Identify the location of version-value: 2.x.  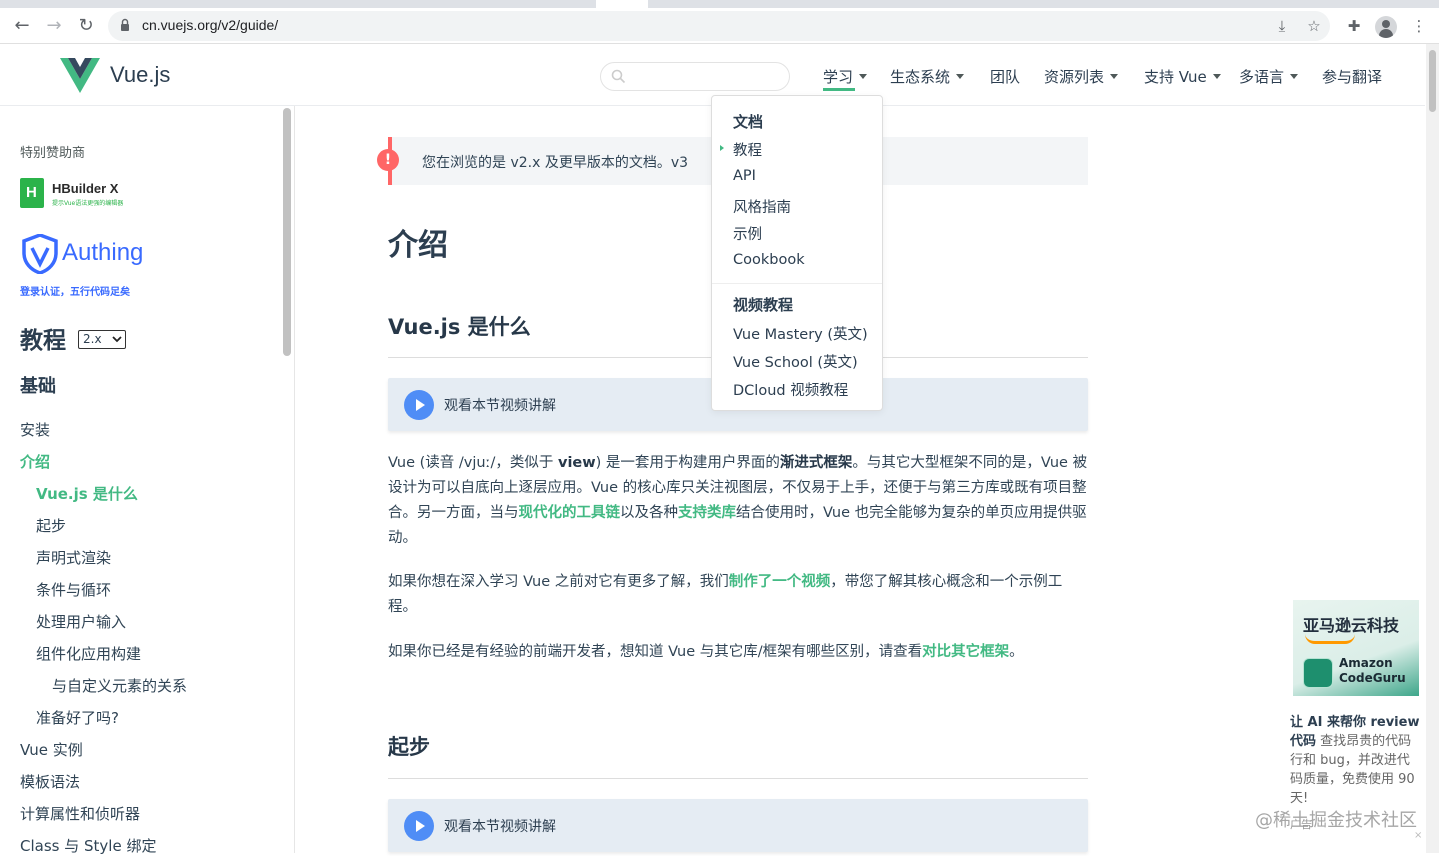
(92, 339).